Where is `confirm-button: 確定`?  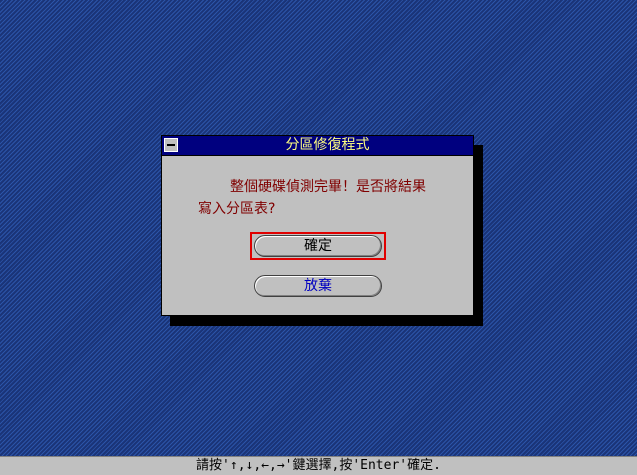 confirm-button: 確定 is located at coordinates (318, 246).